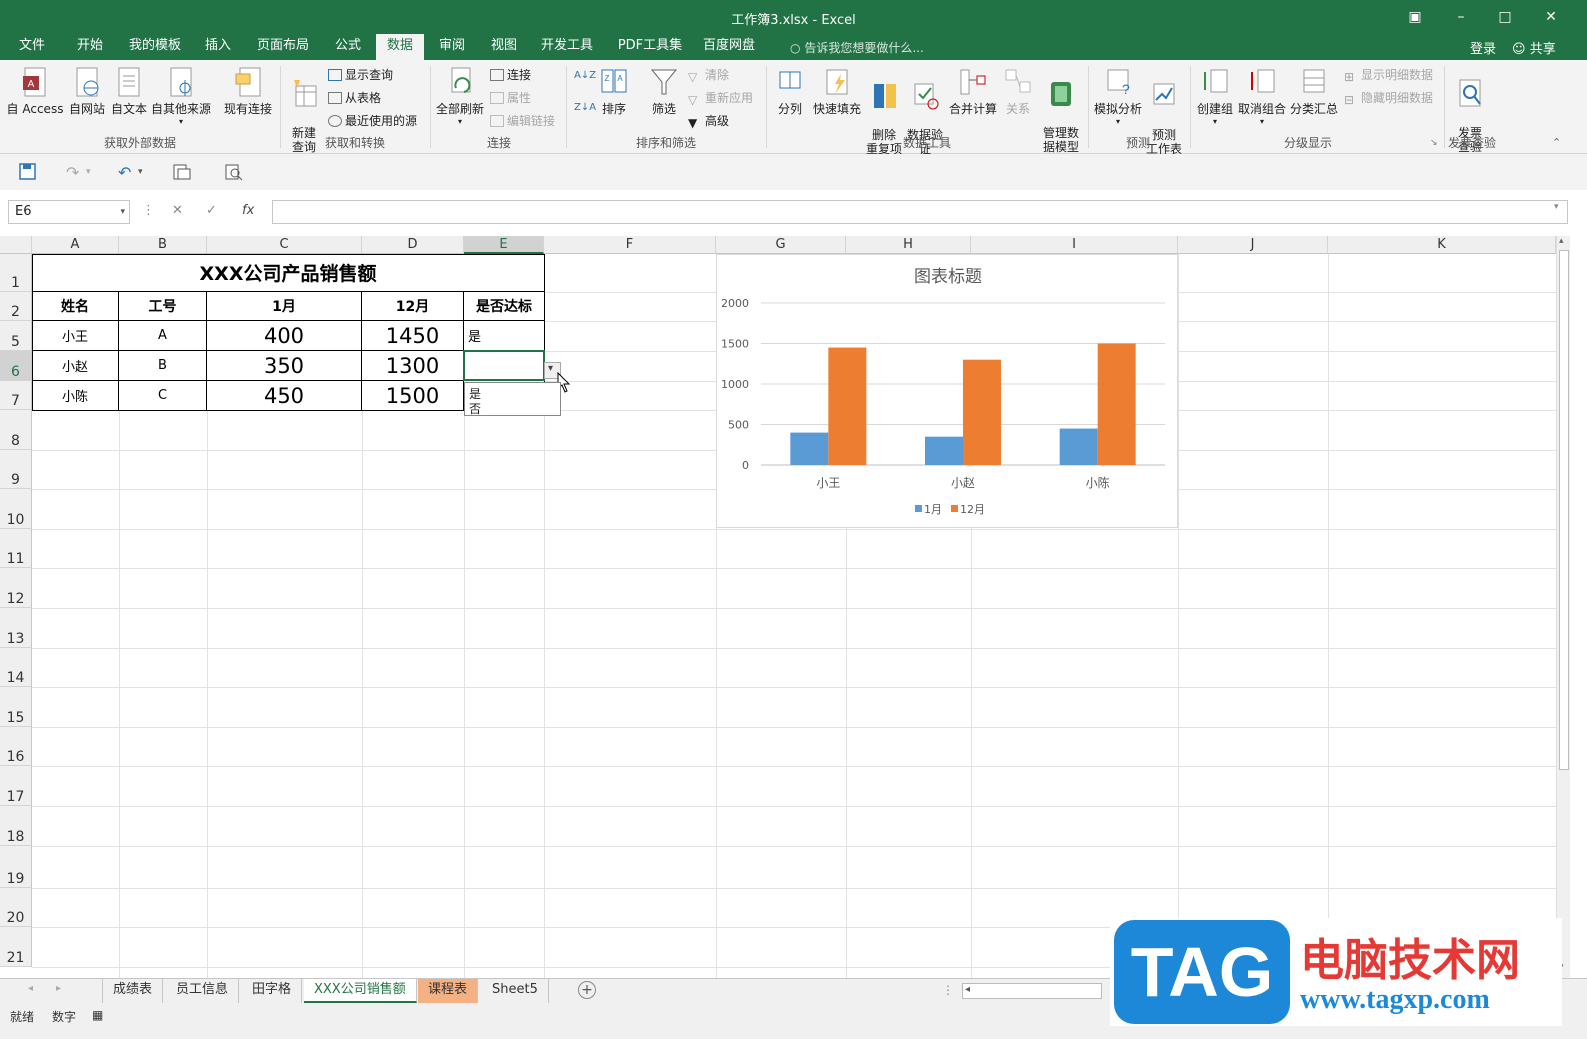  I want to click on show-detail-button: ⊞ 显示明细数据, so click(1388, 75).